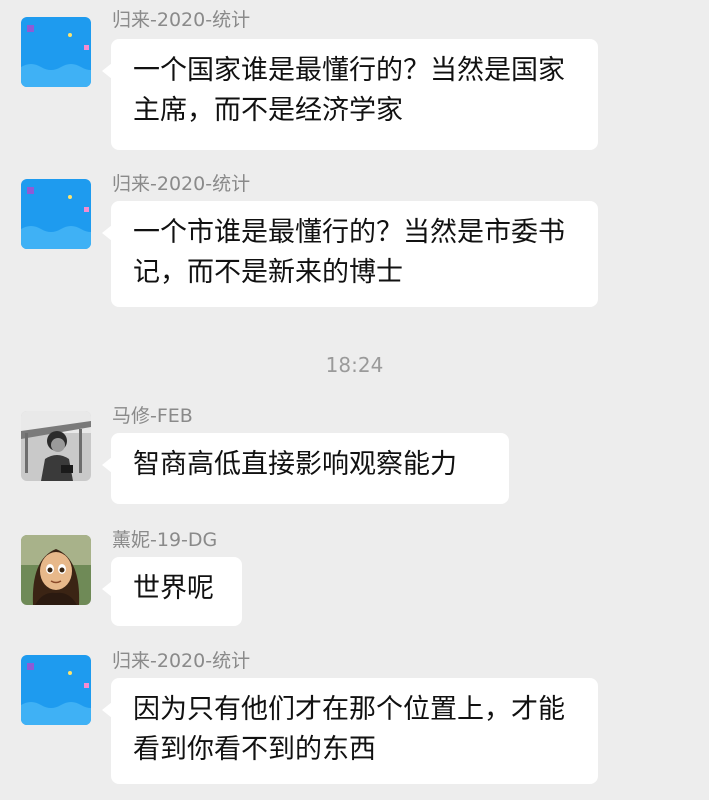 The image size is (709, 800). Describe the element at coordinates (350, 94) in the screenshot. I see `message-bubble: 一个国家谁是最懂行的？当然是国家主席，而不是经济学家` at that location.